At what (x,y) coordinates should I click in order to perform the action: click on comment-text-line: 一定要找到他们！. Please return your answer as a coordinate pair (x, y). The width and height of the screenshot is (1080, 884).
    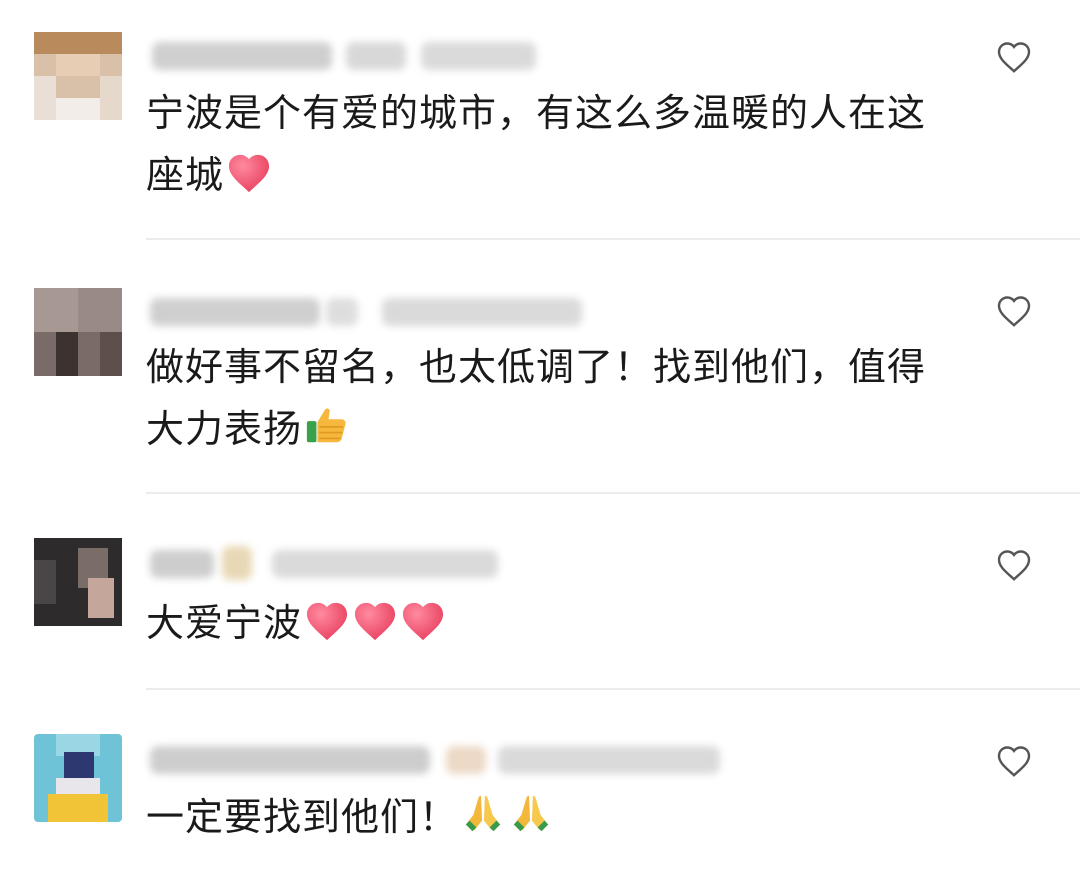
    Looking at the image, I should click on (573, 817).